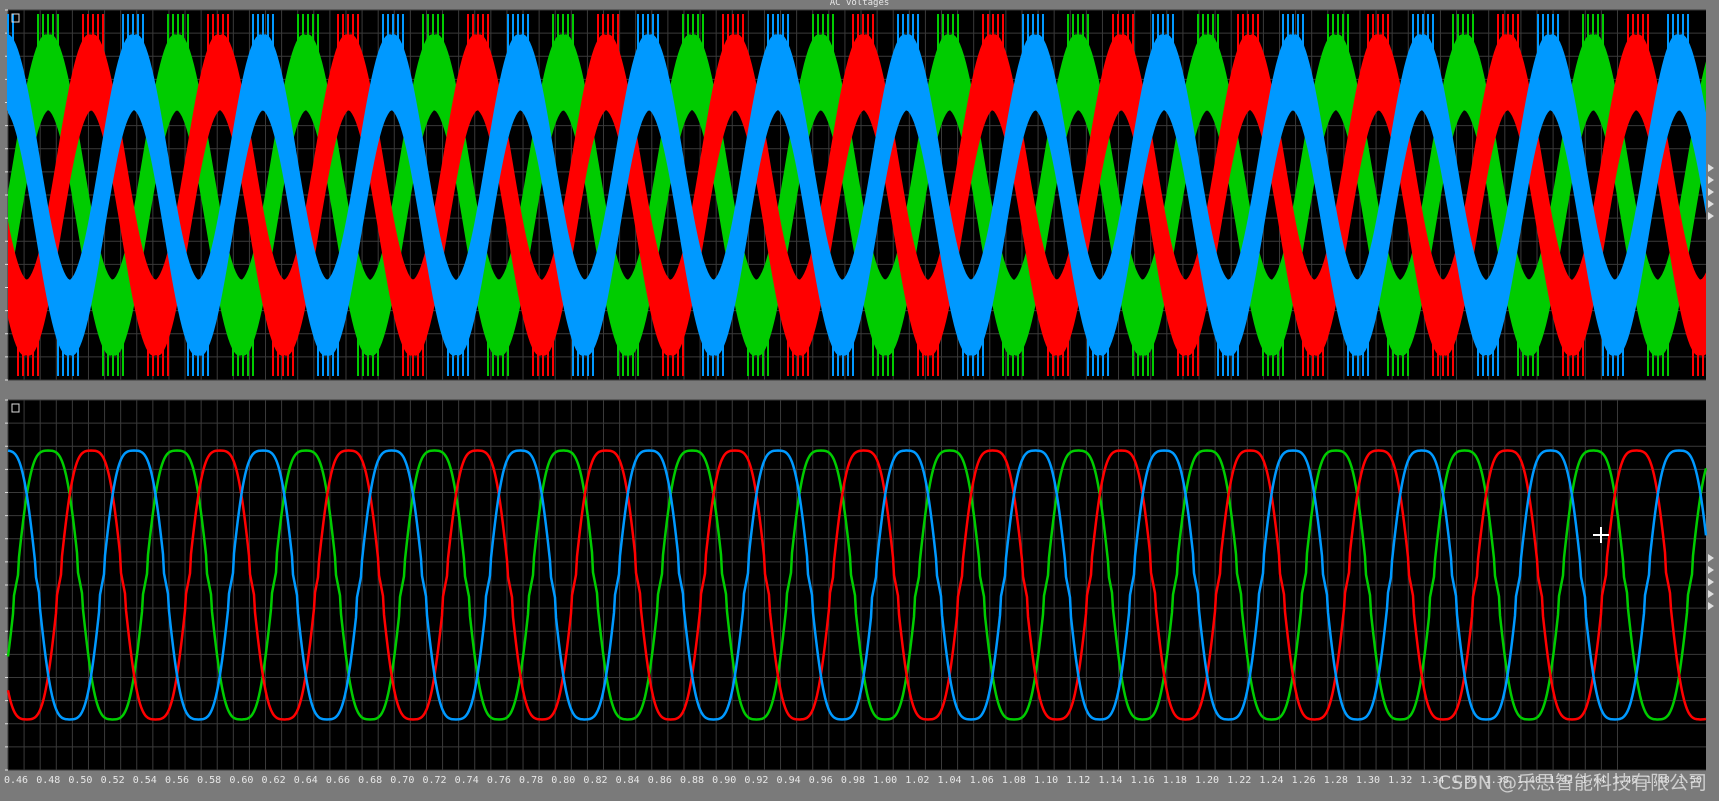  What do you see at coordinates (859, 4) in the screenshot?
I see `plot-title: AC voltages` at bounding box center [859, 4].